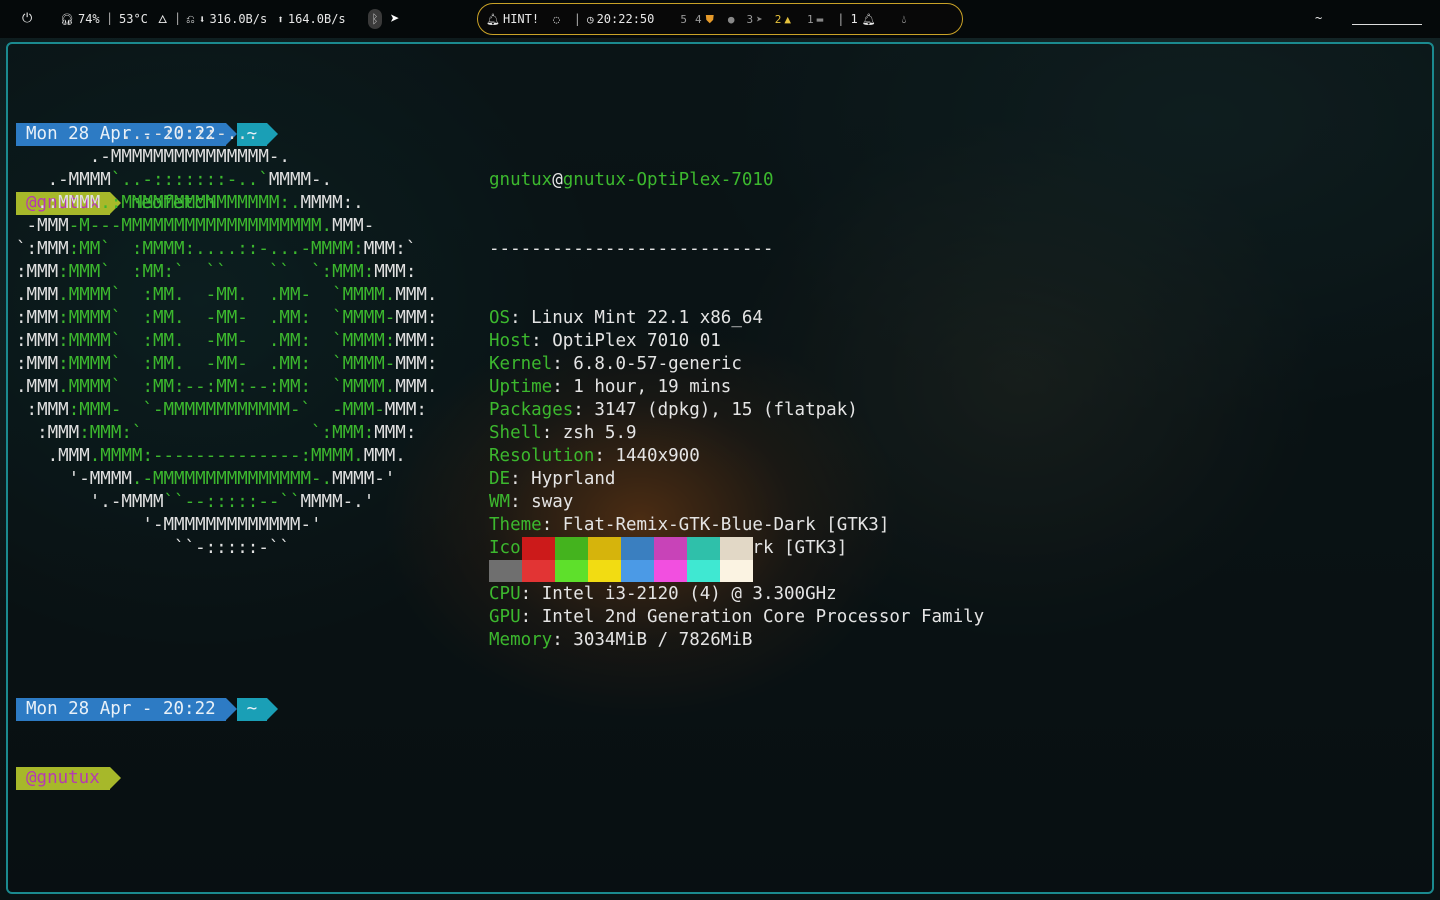 The height and width of the screenshot is (900, 1440). What do you see at coordinates (375, 19) in the screenshot?
I see `bluetooth-icon: ᛒ` at bounding box center [375, 19].